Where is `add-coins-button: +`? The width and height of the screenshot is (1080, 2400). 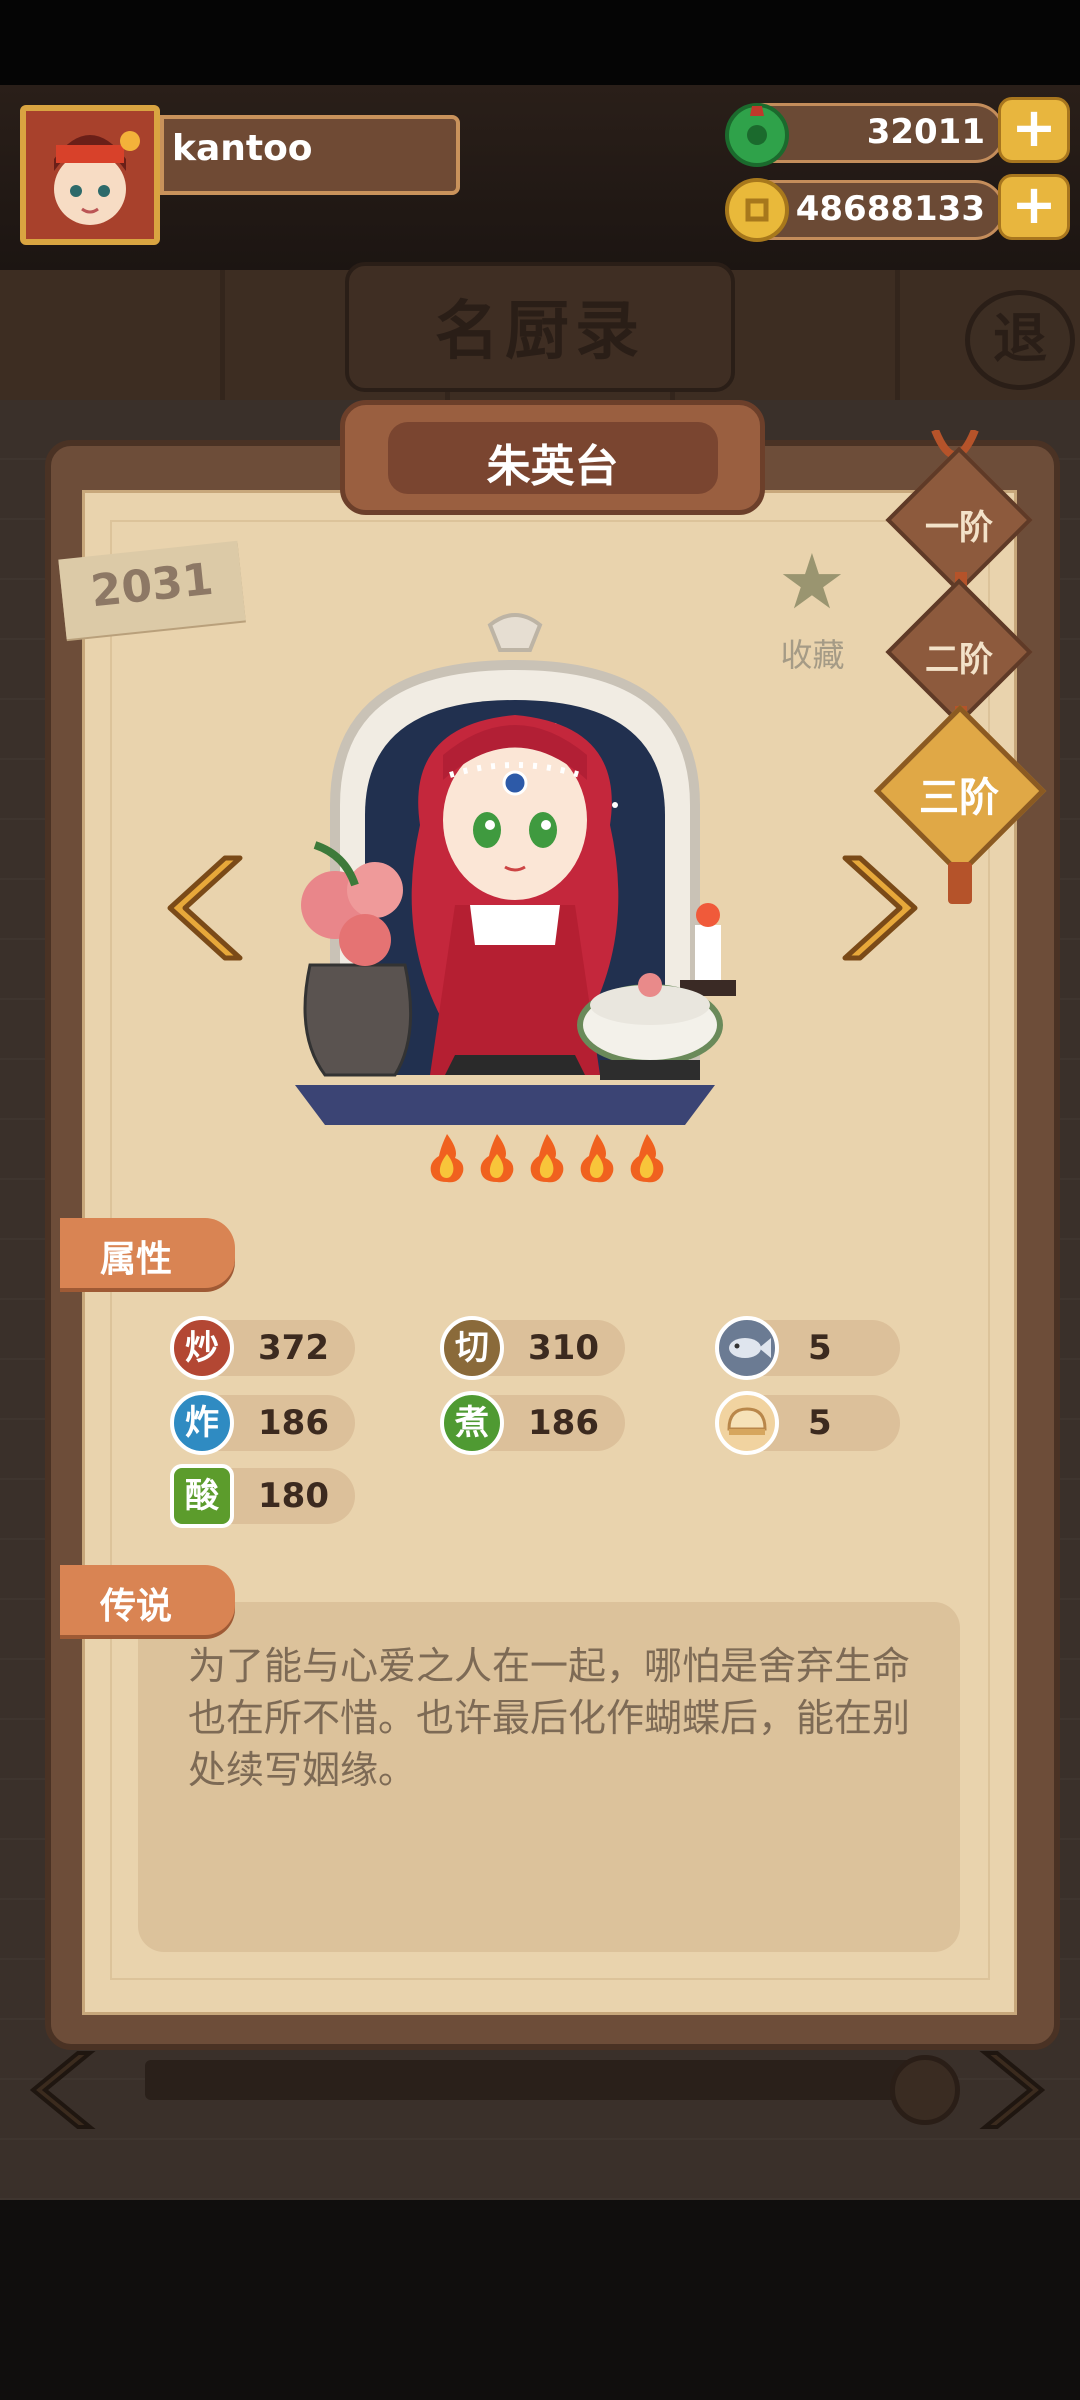
add-coins-button: + is located at coordinates (1034, 207).